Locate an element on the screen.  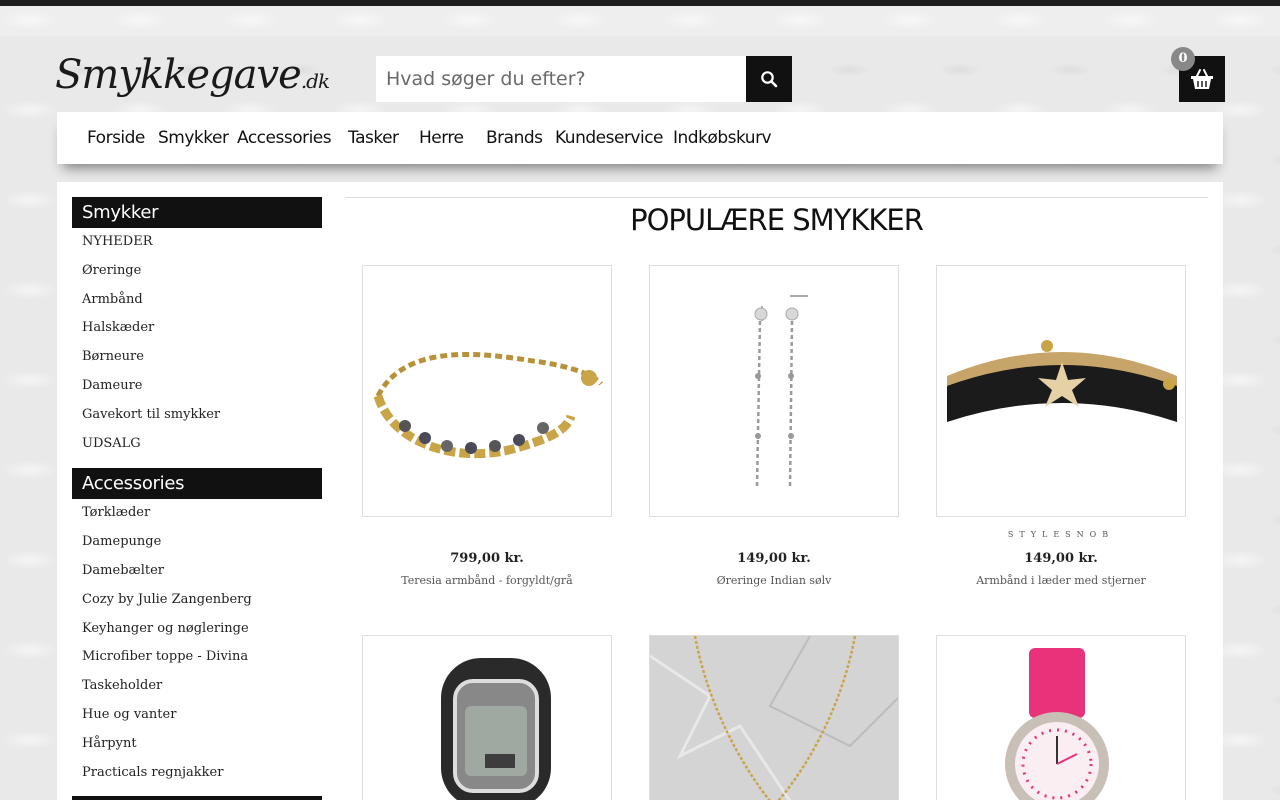
product-name: Øreringe Indian sølv is located at coordinates (774, 580).